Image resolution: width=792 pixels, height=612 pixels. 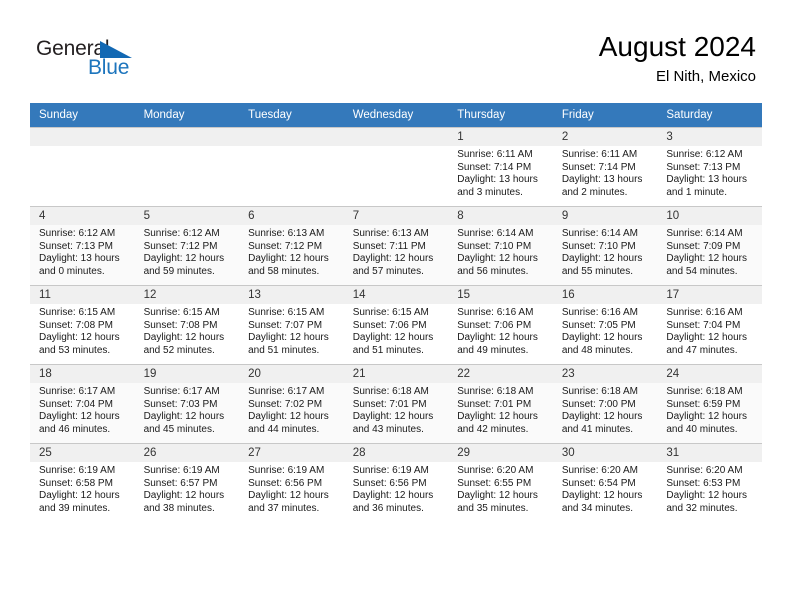 What do you see at coordinates (599, 470) in the screenshot?
I see `sunrise-time: Sunrise: 6:20 AM` at bounding box center [599, 470].